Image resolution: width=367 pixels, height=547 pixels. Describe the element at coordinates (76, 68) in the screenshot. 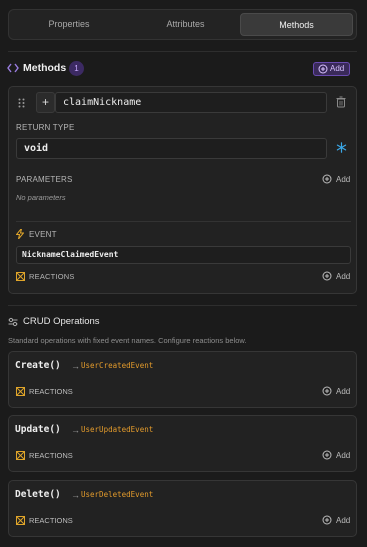

I see `methods-count-badge: 1` at that location.